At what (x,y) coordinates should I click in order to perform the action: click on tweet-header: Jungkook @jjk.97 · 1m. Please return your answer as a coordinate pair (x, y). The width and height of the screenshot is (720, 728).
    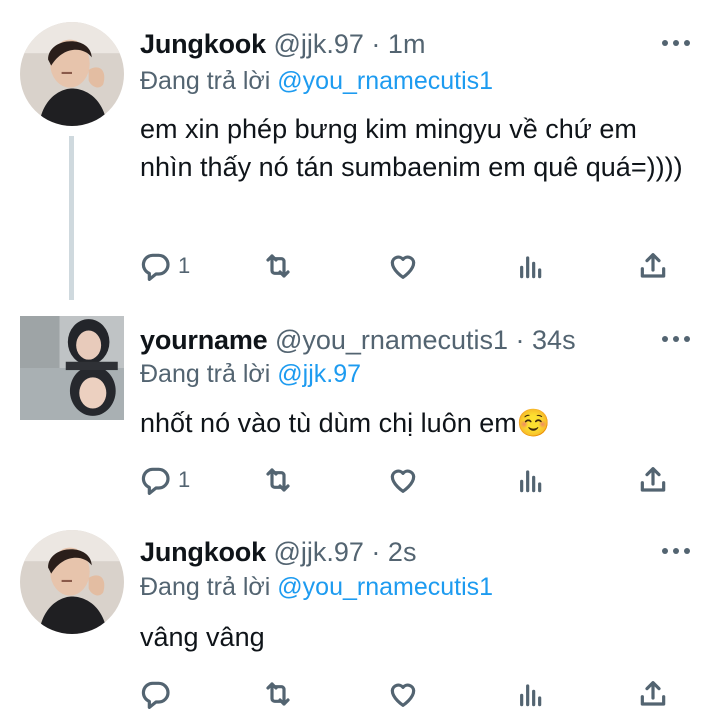
    Looking at the image, I should click on (390, 44).